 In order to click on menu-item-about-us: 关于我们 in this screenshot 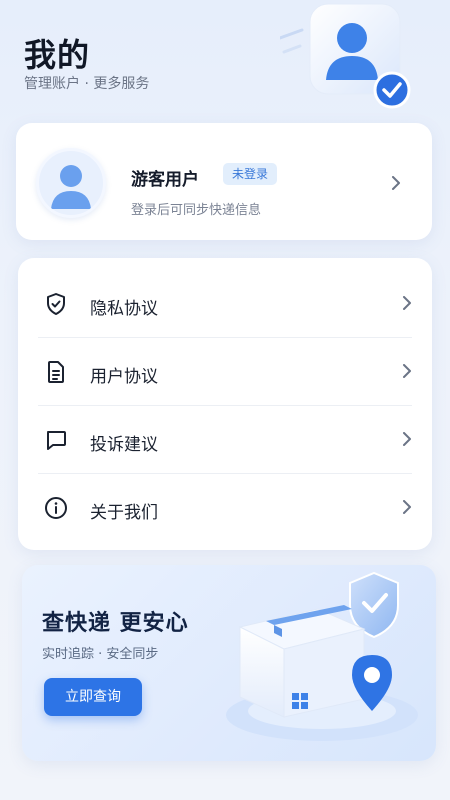, I will do `click(225, 508)`.